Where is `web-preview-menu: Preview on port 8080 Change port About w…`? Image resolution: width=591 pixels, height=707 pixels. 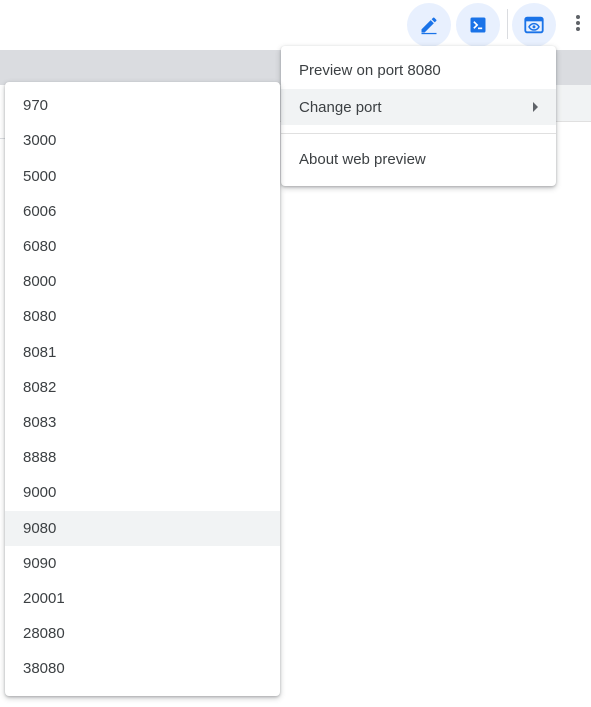
web-preview-menu: Preview on port 8080 Change port About w… is located at coordinates (418, 116).